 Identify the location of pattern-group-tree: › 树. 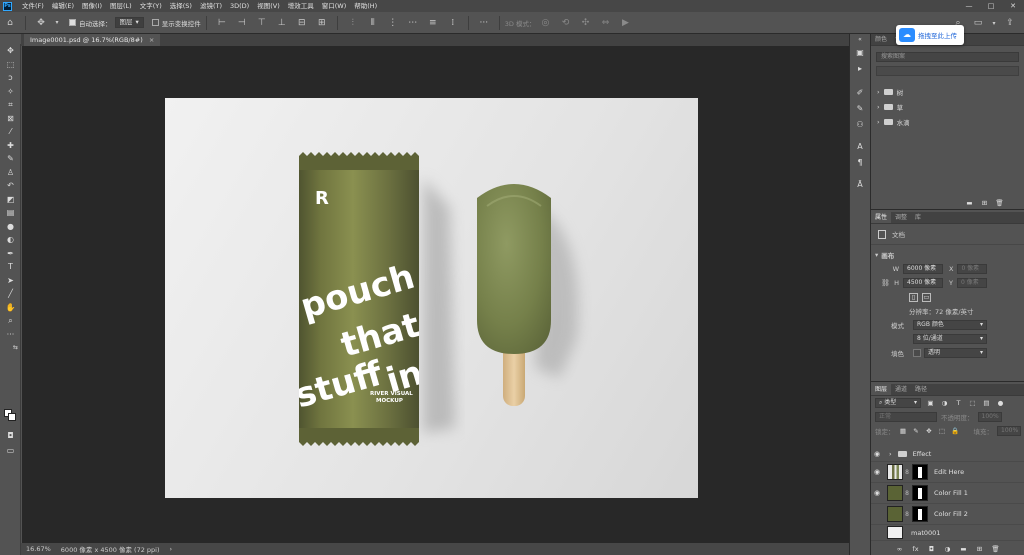
(947, 91).